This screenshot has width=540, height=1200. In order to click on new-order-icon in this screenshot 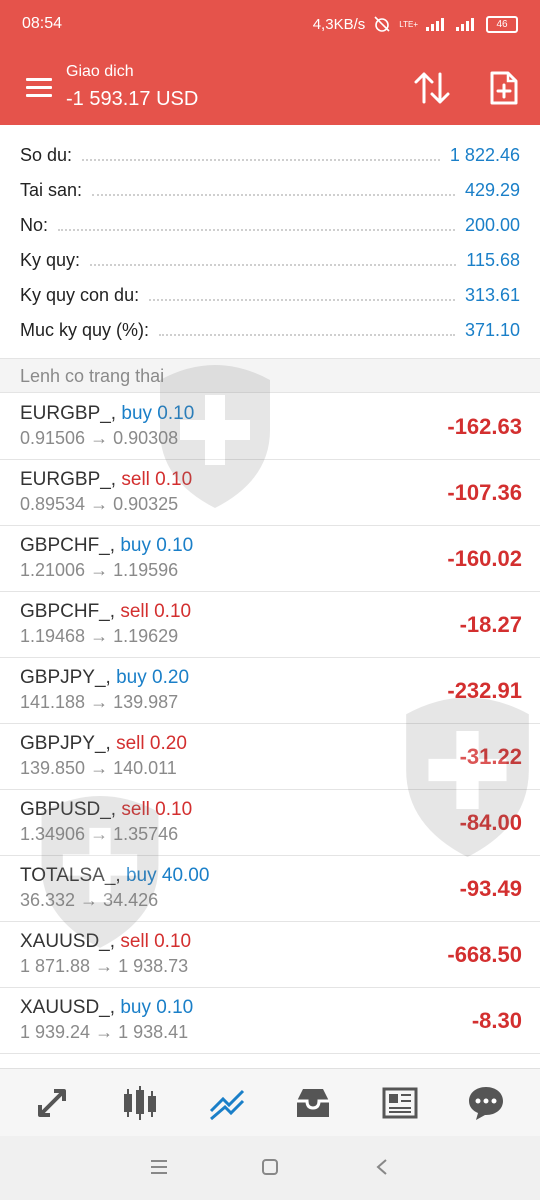, I will do `click(504, 88)`.